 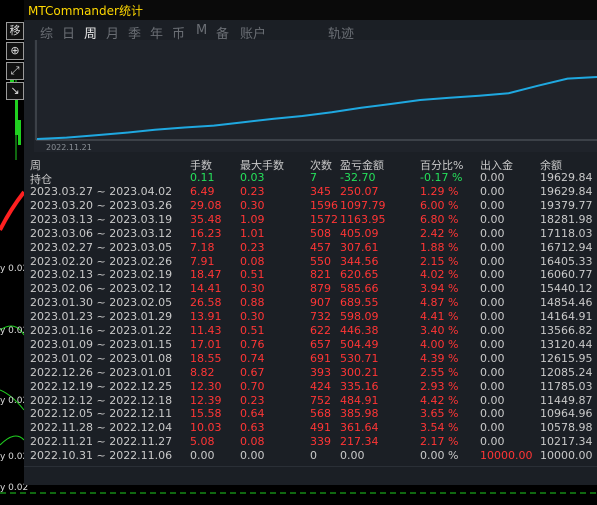 I want to click on move-button: 移, so click(x=15, y=31).